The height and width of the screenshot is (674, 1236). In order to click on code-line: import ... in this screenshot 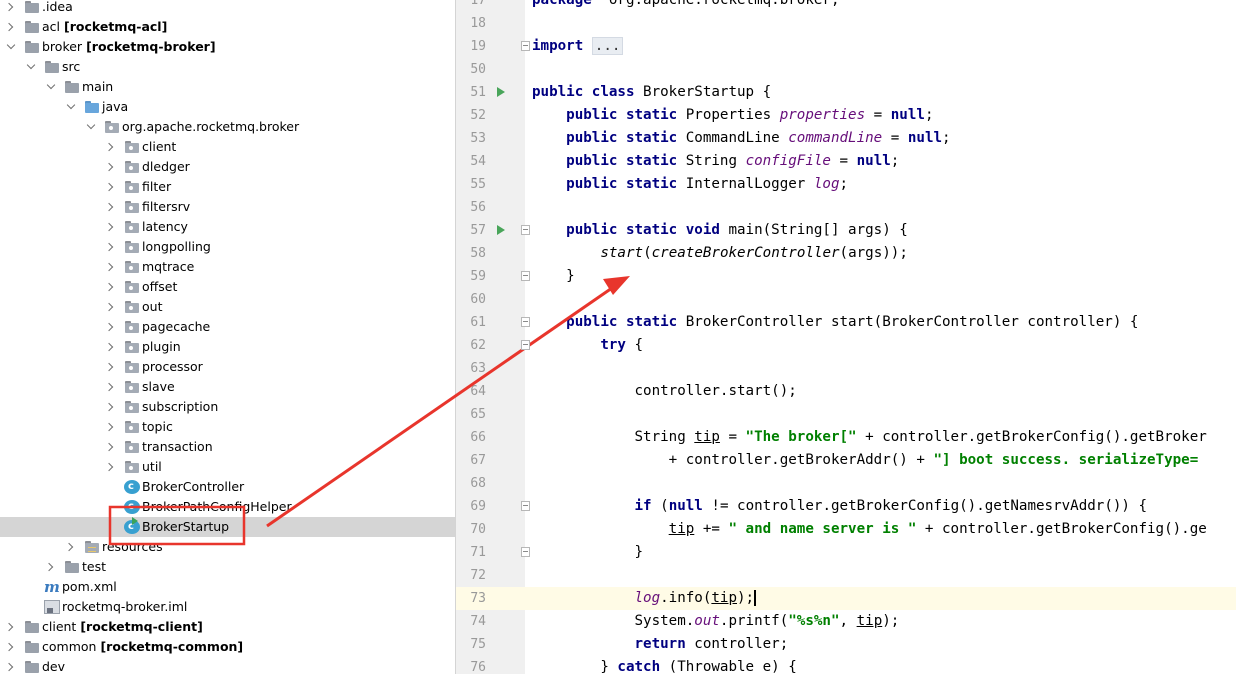, I will do `click(880, 46)`.